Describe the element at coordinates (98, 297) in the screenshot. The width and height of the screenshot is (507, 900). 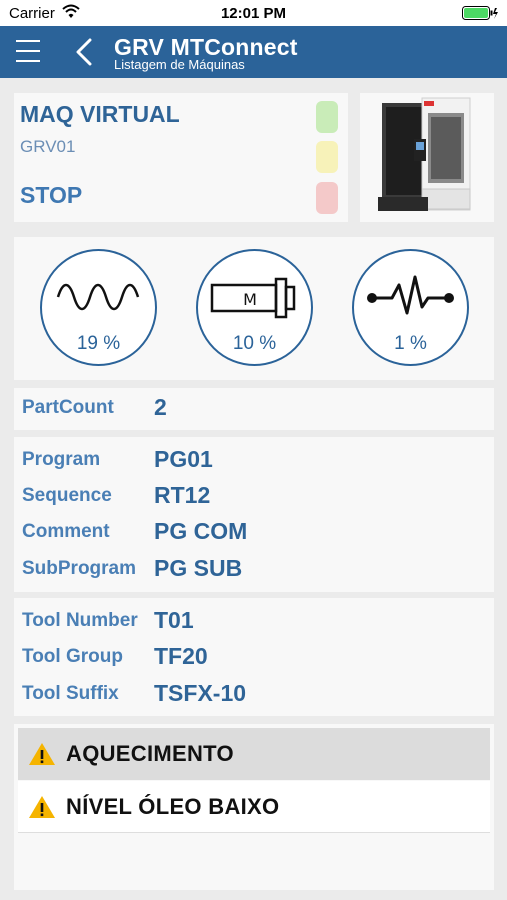
I see `wave-icon` at that location.